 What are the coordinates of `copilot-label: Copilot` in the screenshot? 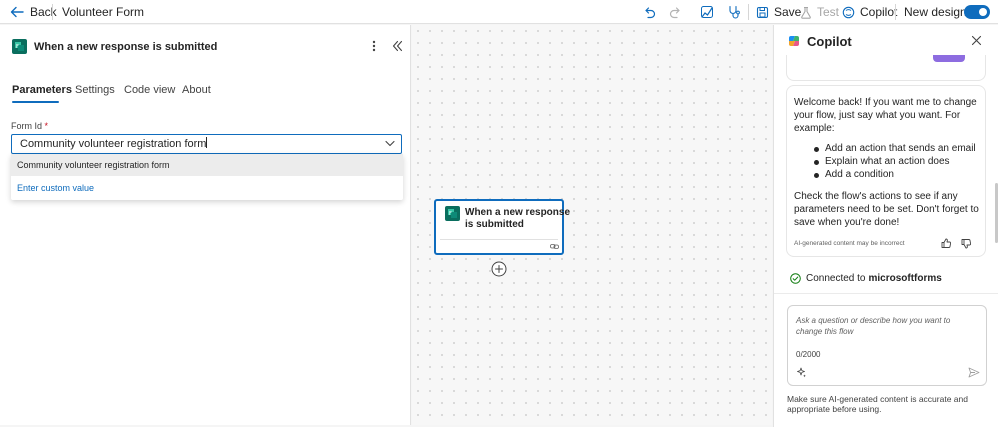 It's located at (879, 12).